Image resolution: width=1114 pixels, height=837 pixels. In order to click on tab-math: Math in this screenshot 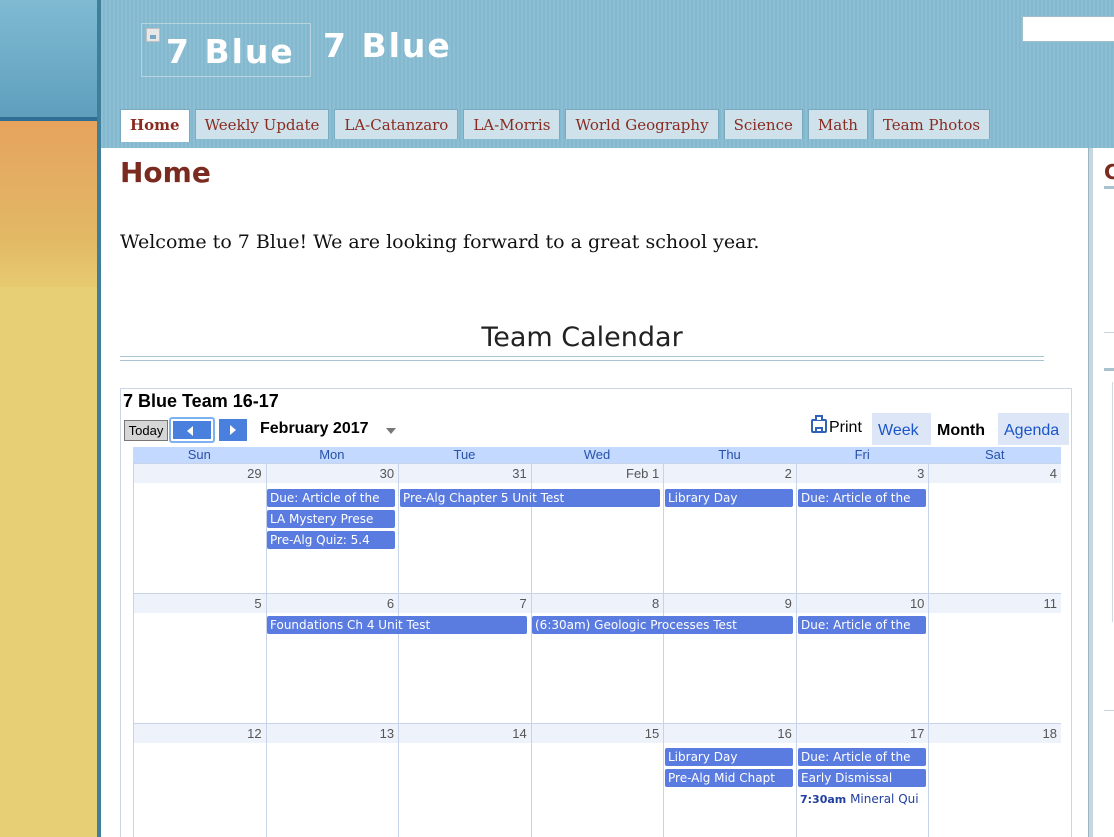, I will do `click(837, 124)`.